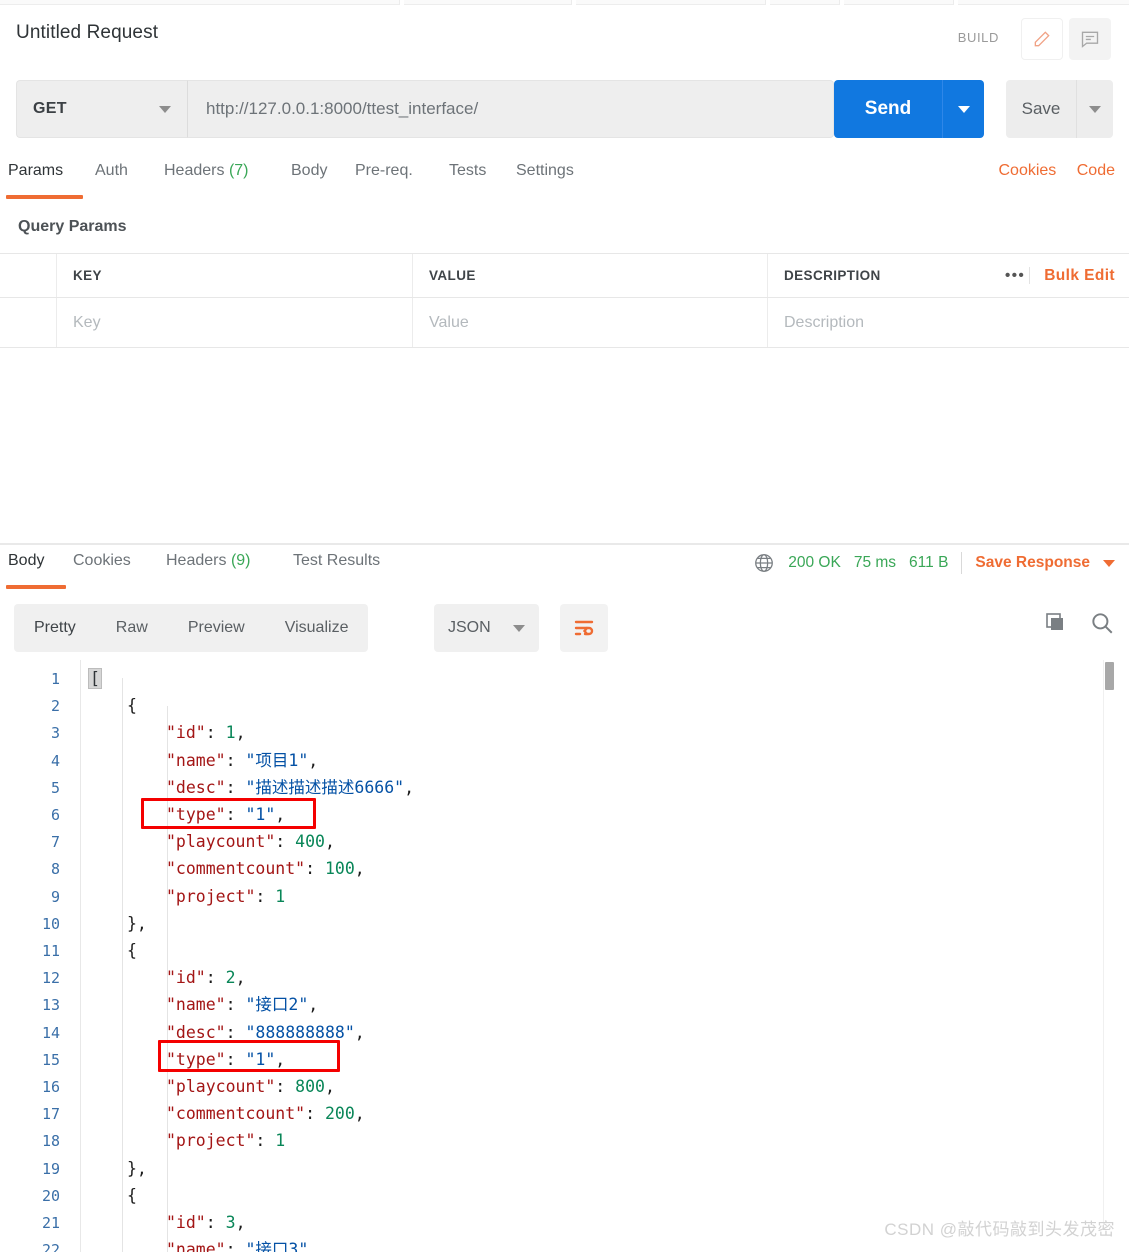 The image size is (1129, 1252). What do you see at coordinates (225, 1141) in the screenshot?
I see `code-line: "project": 1` at bounding box center [225, 1141].